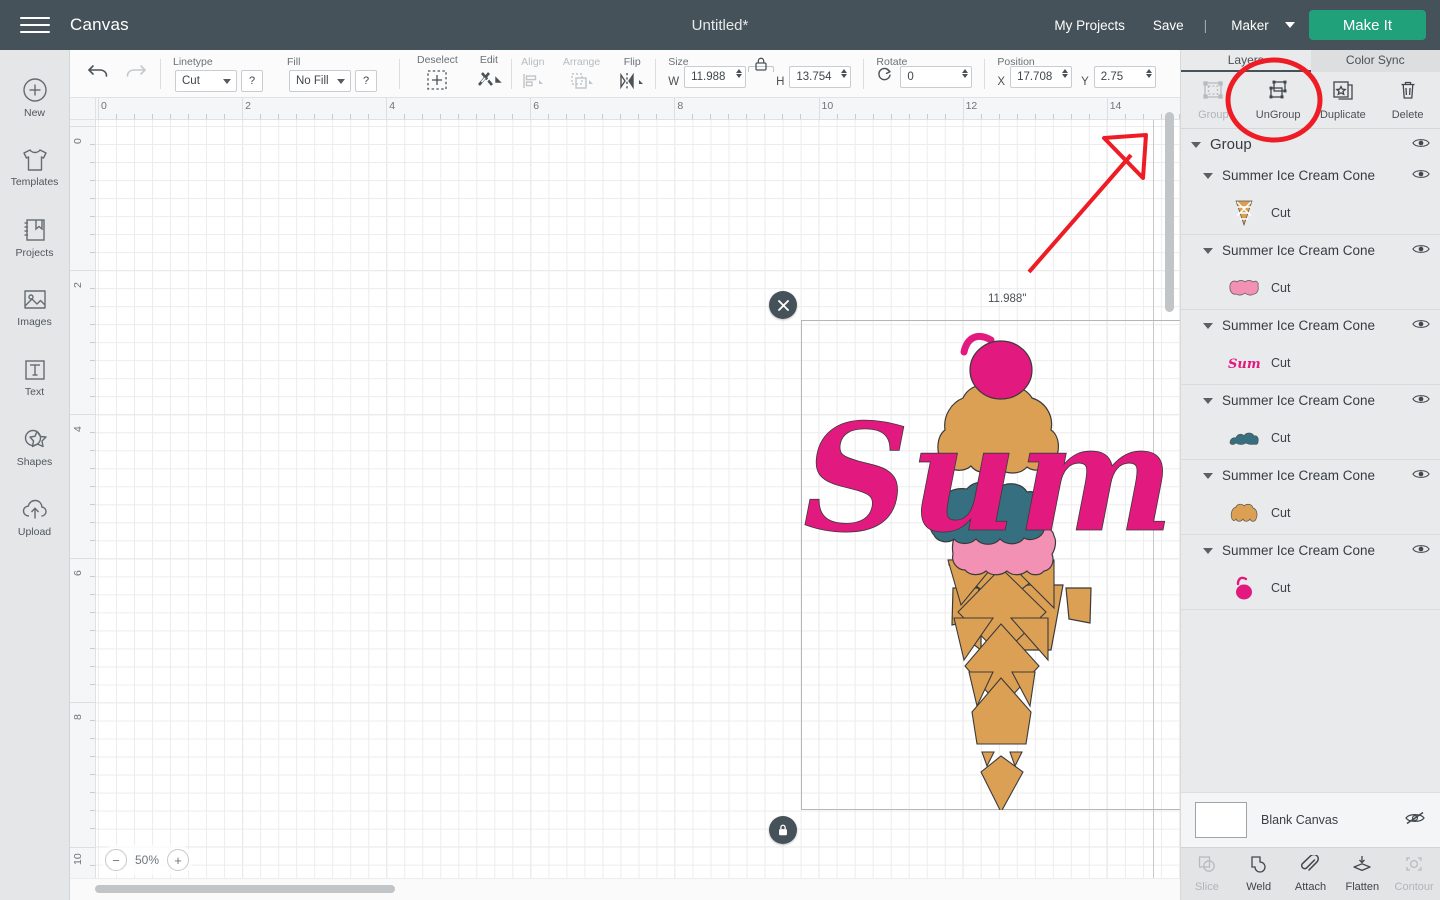  I want to click on rotate-icon, so click(884, 77).